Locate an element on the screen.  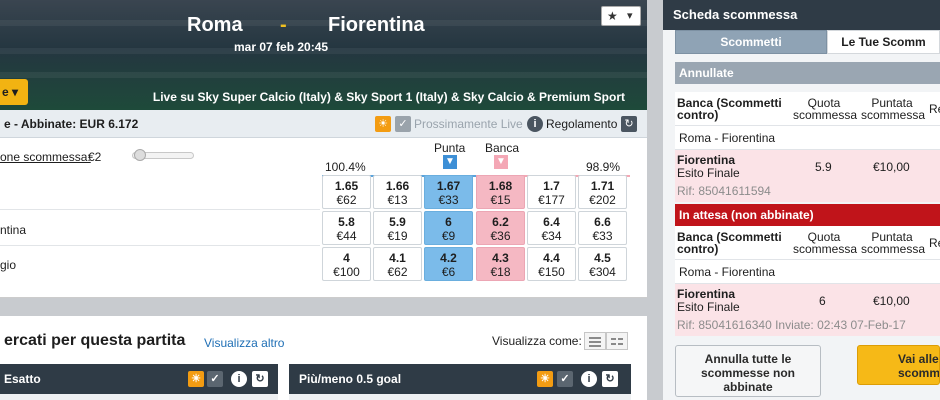
cancelled-section: Annullate is located at coordinates (807, 73).